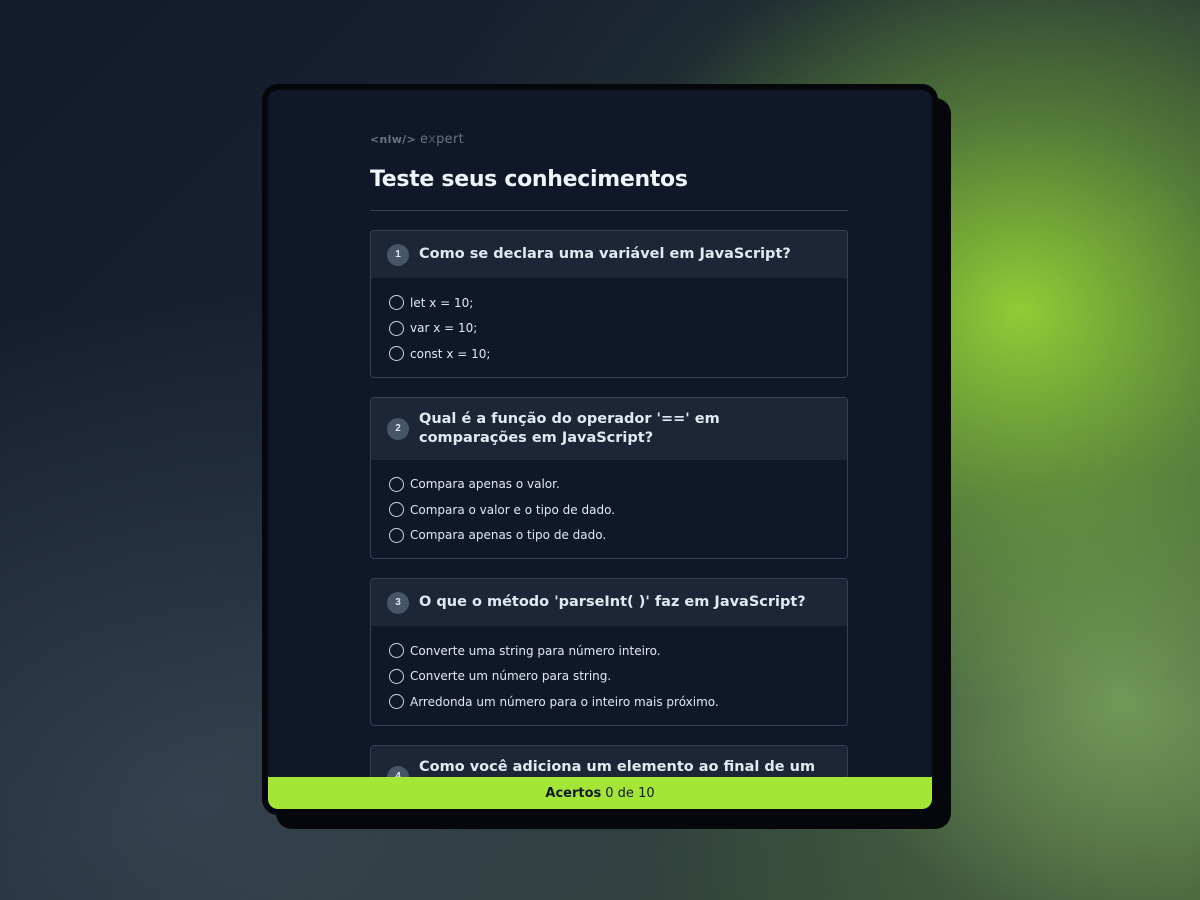 This screenshot has width=1200, height=900. Describe the element at coordinates (485, 484) in the screenshot. I see `answer-option-label: Compara apenas o valor.` at that location.